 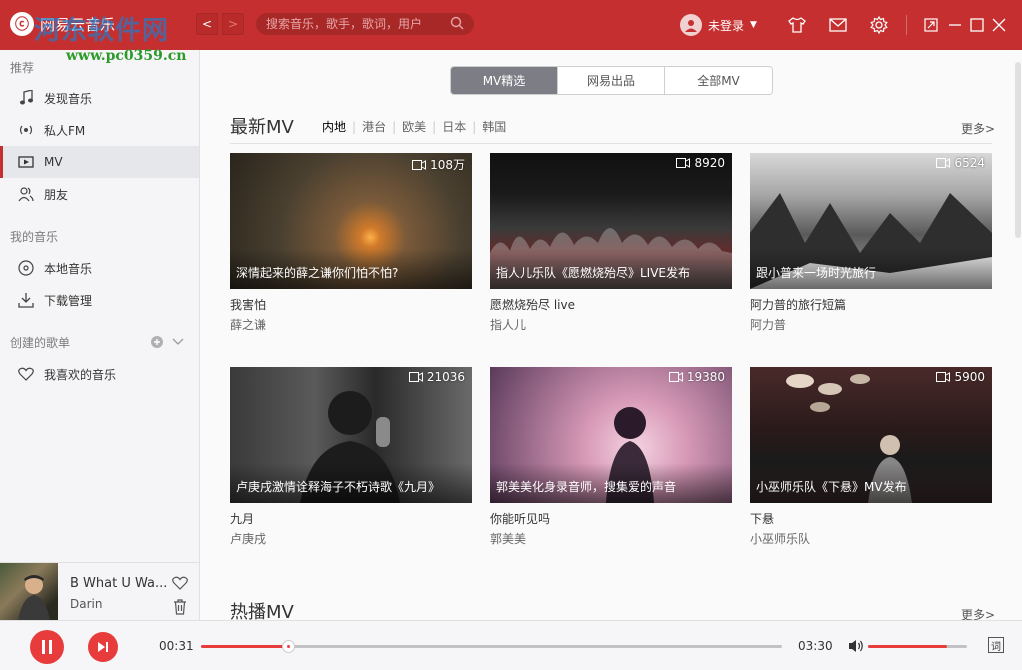 What do you see at coordinates (22, 68) in the screenshot?
I see `sidebar-group-recommend: 推荐` at bounding box center [22, 68].